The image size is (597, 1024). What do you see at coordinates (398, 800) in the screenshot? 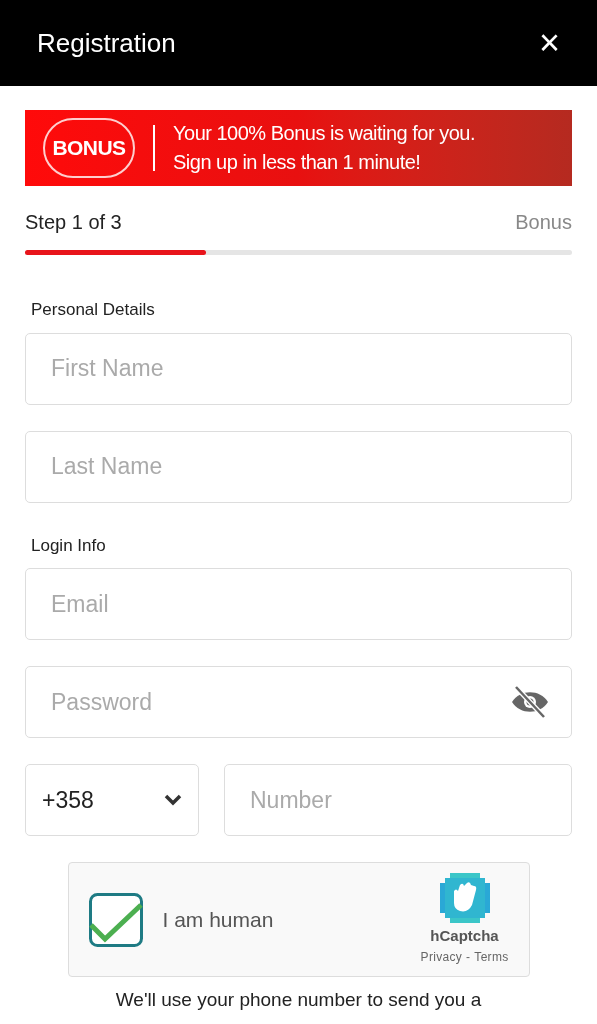
I see `input-field: Number` at bounding box center [398, 800].